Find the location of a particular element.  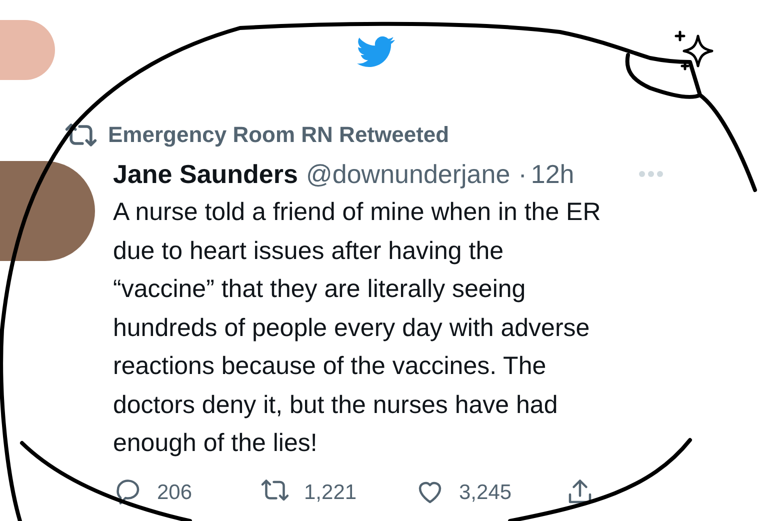

retweet-banner-text: Emergency Room RN Retweeted is located at coordinates (279, 135).